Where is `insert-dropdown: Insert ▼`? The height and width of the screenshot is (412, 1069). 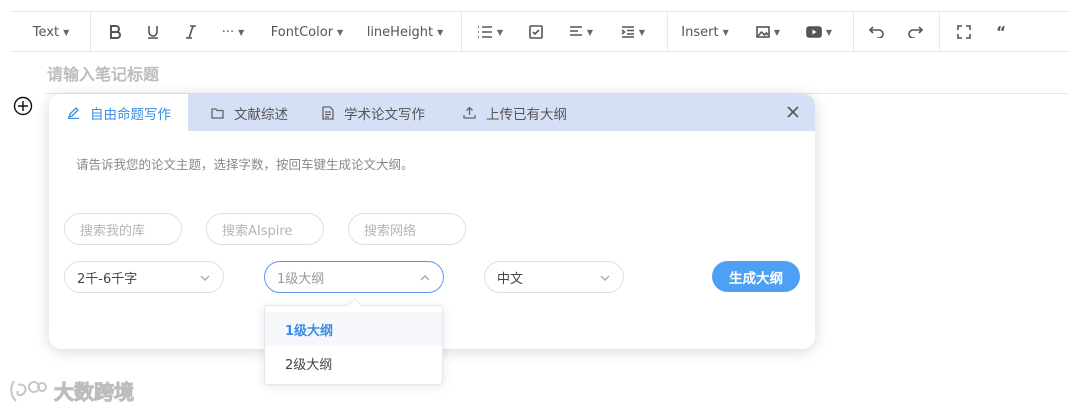
insert-dropdown: Insert ▼ is located at coordinates (705, 32).